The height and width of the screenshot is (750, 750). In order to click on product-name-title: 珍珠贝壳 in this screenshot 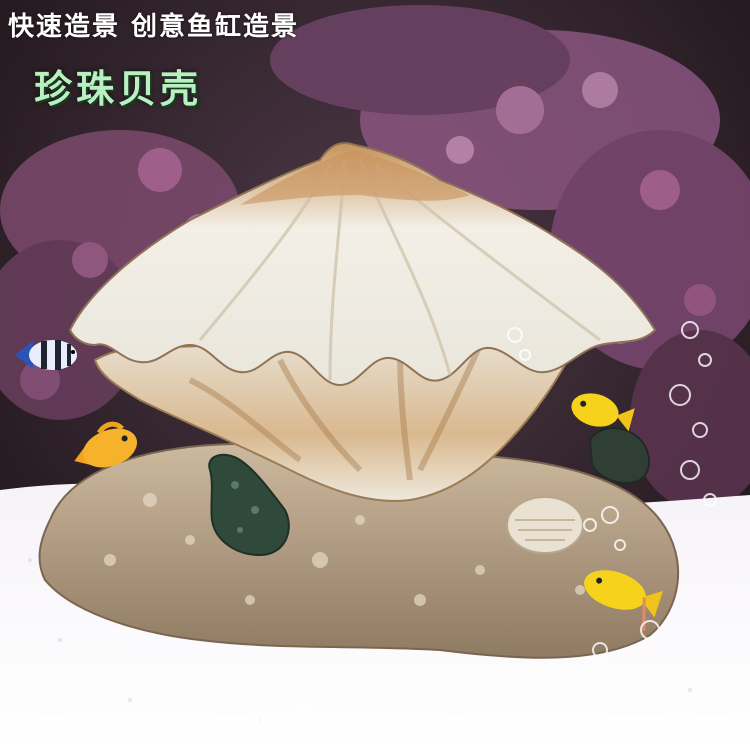, I will do `click(118, 88)`.